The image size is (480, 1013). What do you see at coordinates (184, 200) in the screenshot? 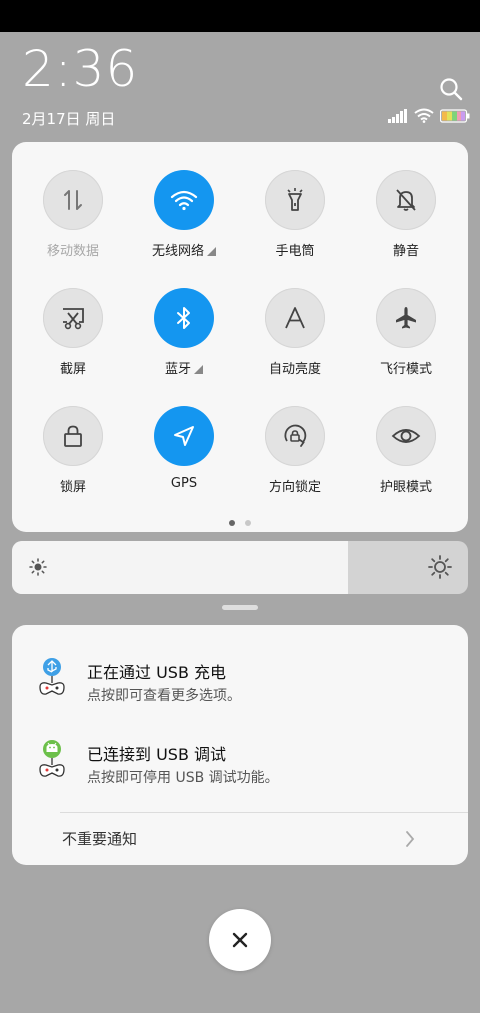
I see `wifi-icon` at bounding box center [184, 200].